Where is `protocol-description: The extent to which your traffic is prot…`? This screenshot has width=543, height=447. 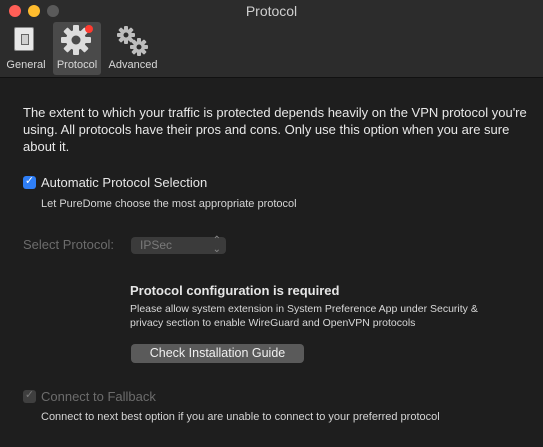
protocol-description: The extent to which your traffic is prot… is located at coordinates (275, 129).